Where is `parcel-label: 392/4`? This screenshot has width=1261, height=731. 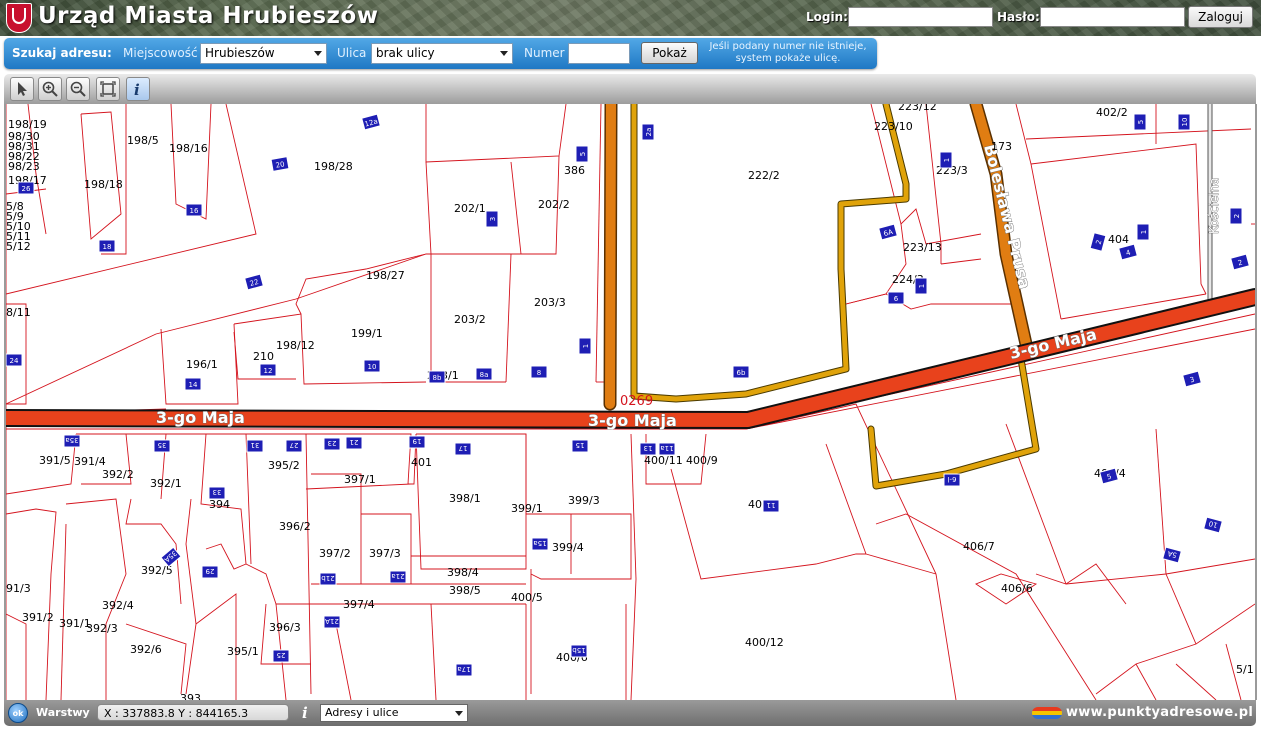
parcel-label: 392/4 is located at coordinates (118, 605).